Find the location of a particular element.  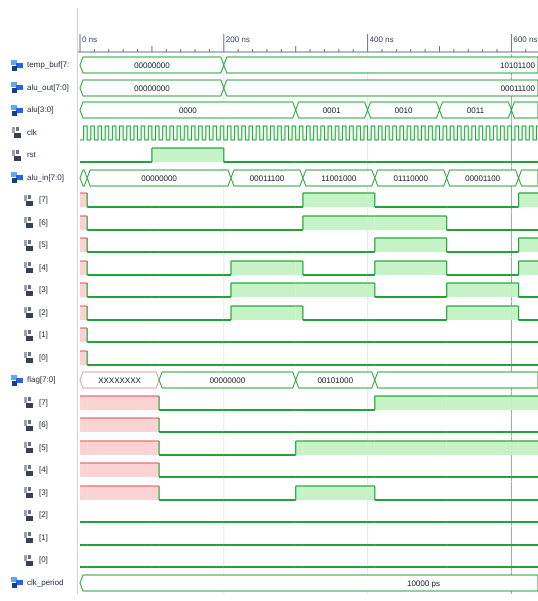

bus-value: 0001 is located at coordinates (331, 110).